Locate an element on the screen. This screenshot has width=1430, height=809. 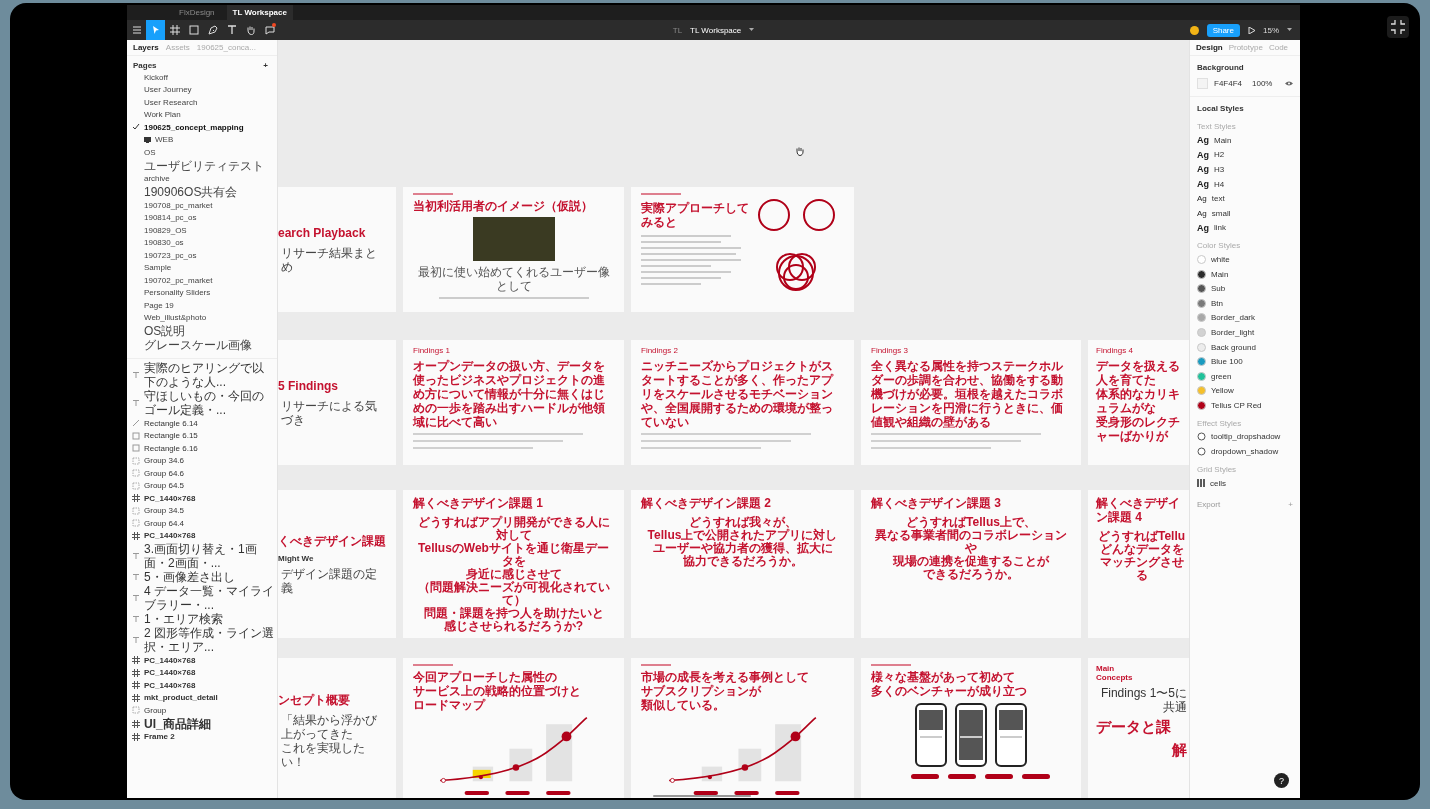
page-item: 190906OS共有会 is located at coordinates (191, 192).